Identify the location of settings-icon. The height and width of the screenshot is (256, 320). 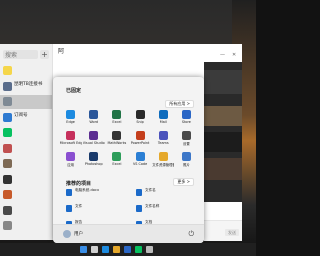
(186, 135).